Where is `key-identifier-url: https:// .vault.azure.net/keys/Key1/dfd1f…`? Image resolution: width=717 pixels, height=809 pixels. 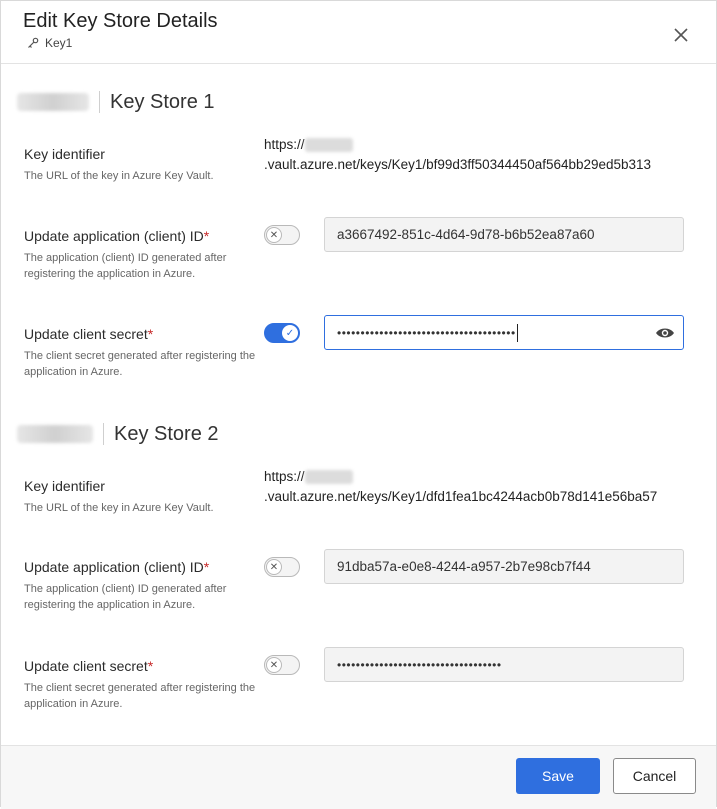 key-identifier-url: https:// .vault.azure.net/keys/Key1/dfd1f… is located at coordinates (479, 487).